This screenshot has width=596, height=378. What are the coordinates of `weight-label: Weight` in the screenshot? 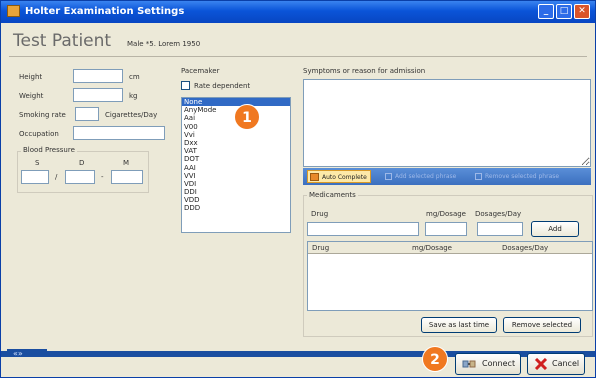 It's located at (31, 96).